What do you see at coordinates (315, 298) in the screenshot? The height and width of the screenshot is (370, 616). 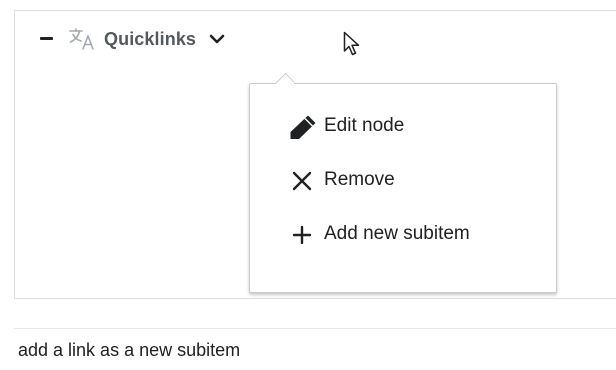 I see `section-divider` at bounding box center [315, 298].